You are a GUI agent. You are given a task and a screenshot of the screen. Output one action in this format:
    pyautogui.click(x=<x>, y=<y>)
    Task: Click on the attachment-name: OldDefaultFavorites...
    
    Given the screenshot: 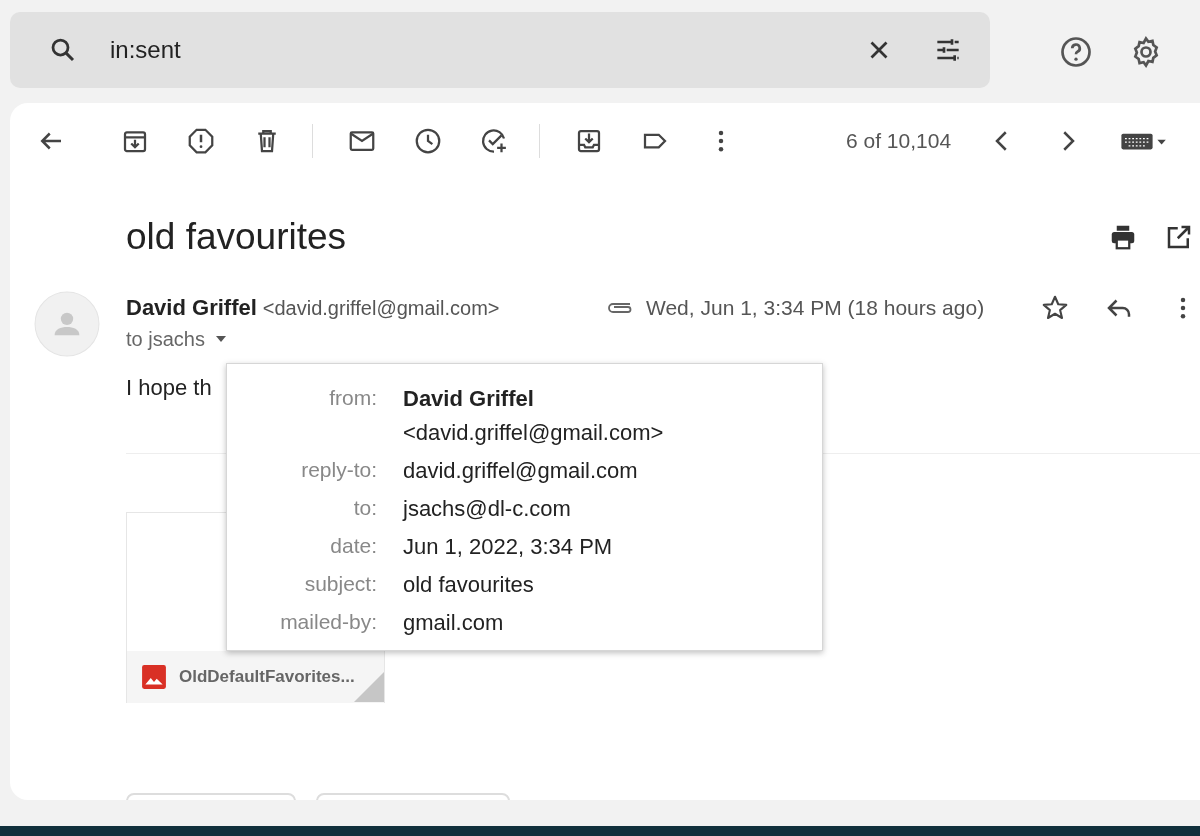 What is the action you would take?
    pyautogui.click(x=267, y=677)
    